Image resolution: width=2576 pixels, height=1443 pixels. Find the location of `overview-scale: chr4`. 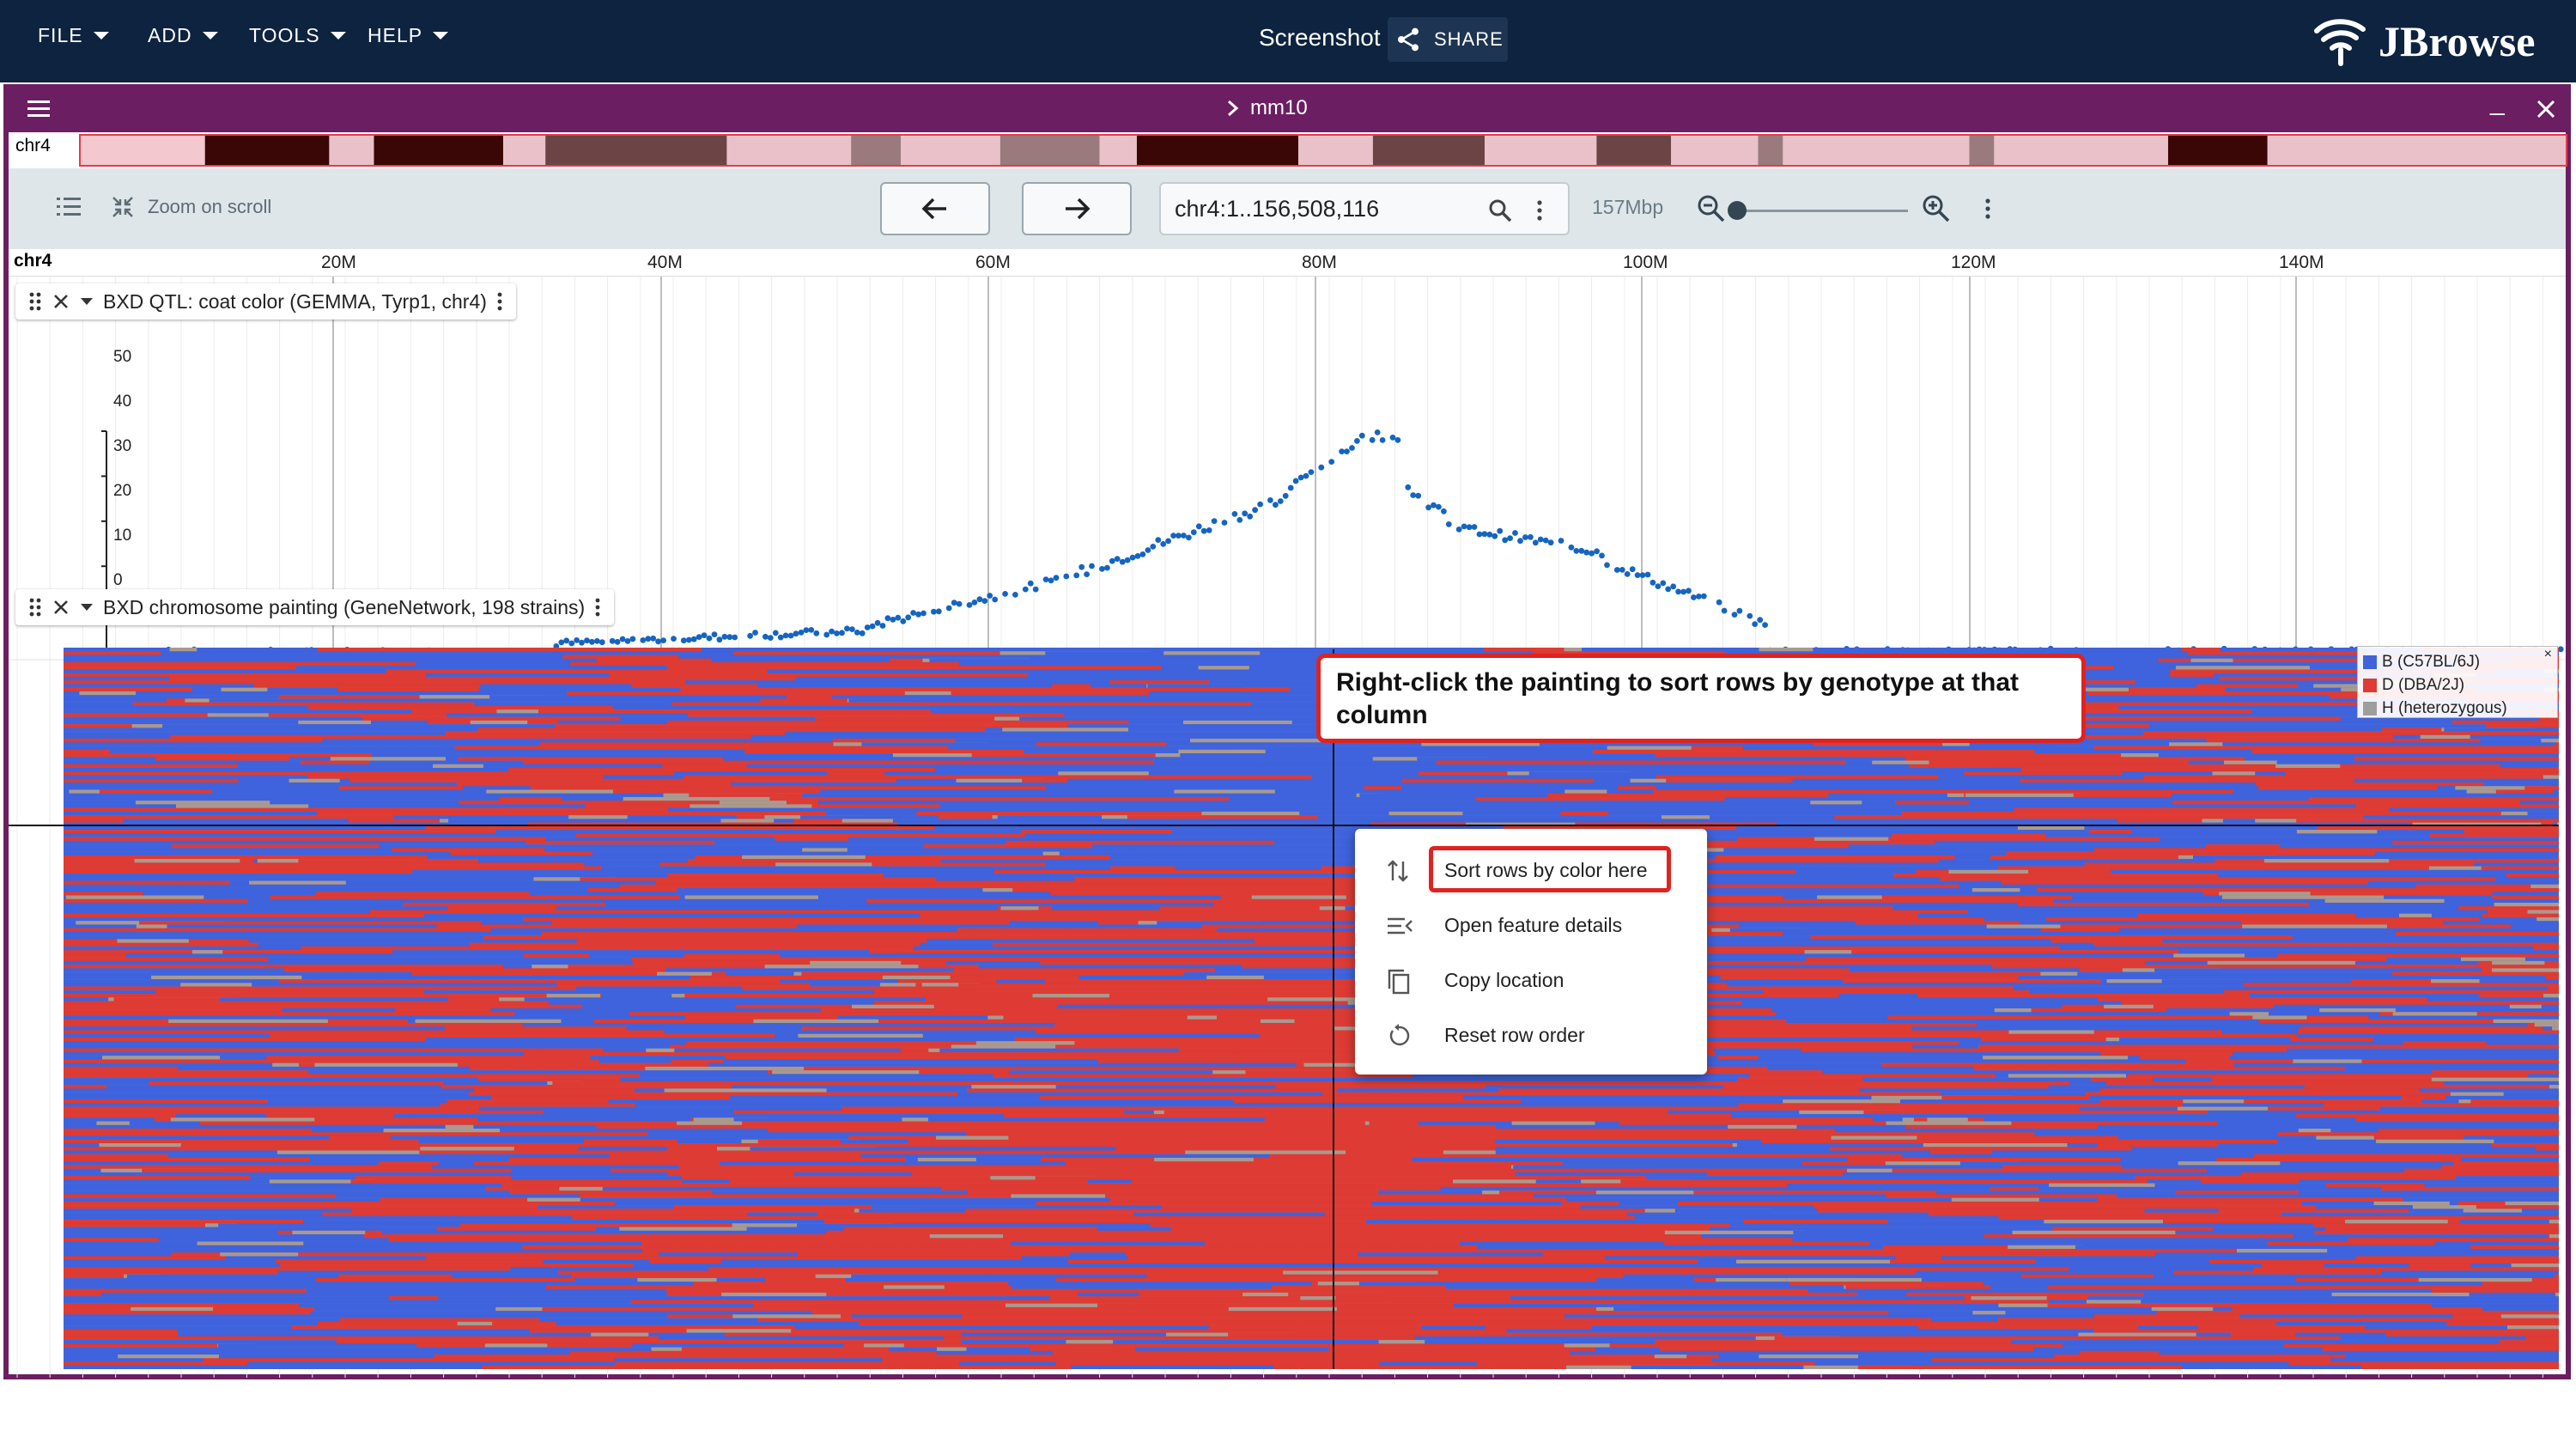

overview-scale: chr4 is located at coordinates (1288, 150).